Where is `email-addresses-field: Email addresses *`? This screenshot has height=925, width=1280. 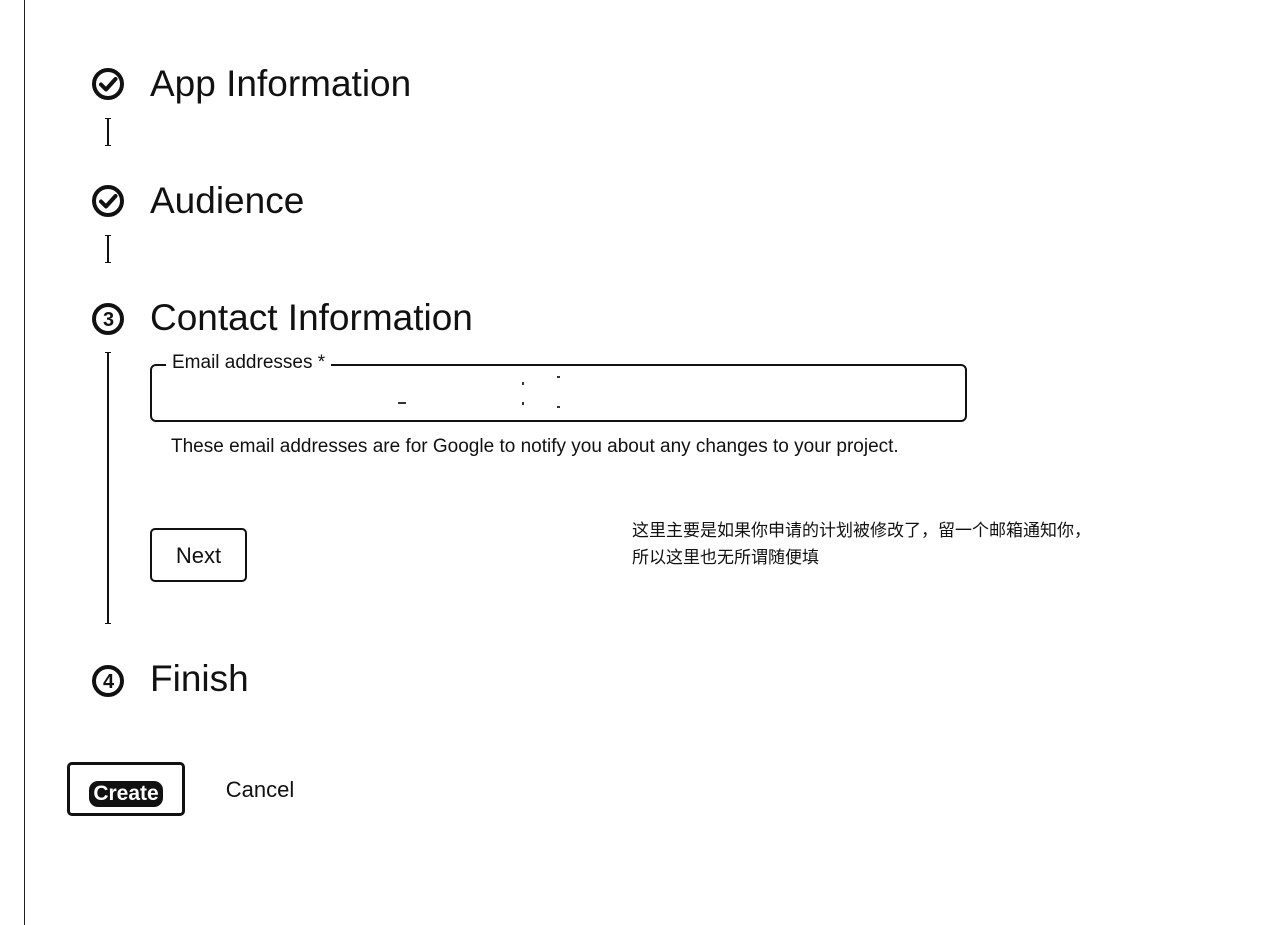 email-addresses-field: Email addresses * is located at coordinates (558, 386).